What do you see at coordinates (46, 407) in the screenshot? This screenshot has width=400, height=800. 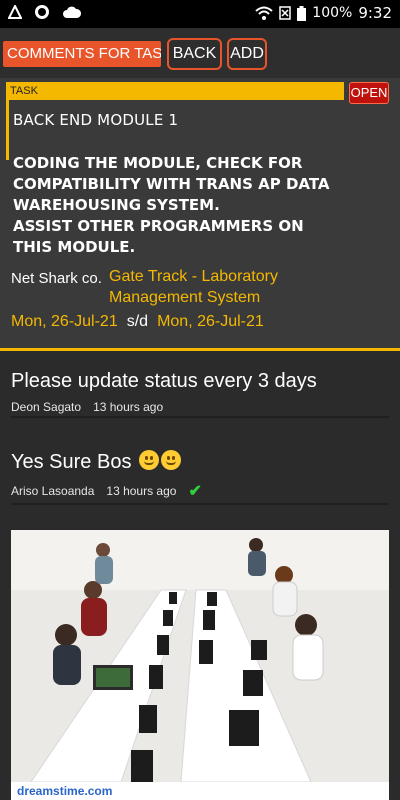 I see `comment-author: Deon Sagato` at bounding box center [46, 407].